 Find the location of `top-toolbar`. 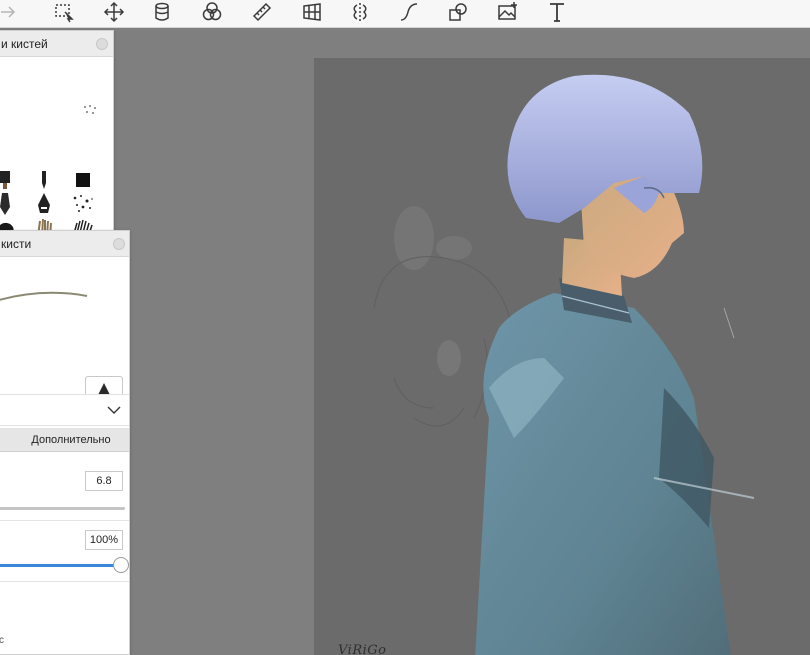

top-toolbar is located at coordinates (405, 14).